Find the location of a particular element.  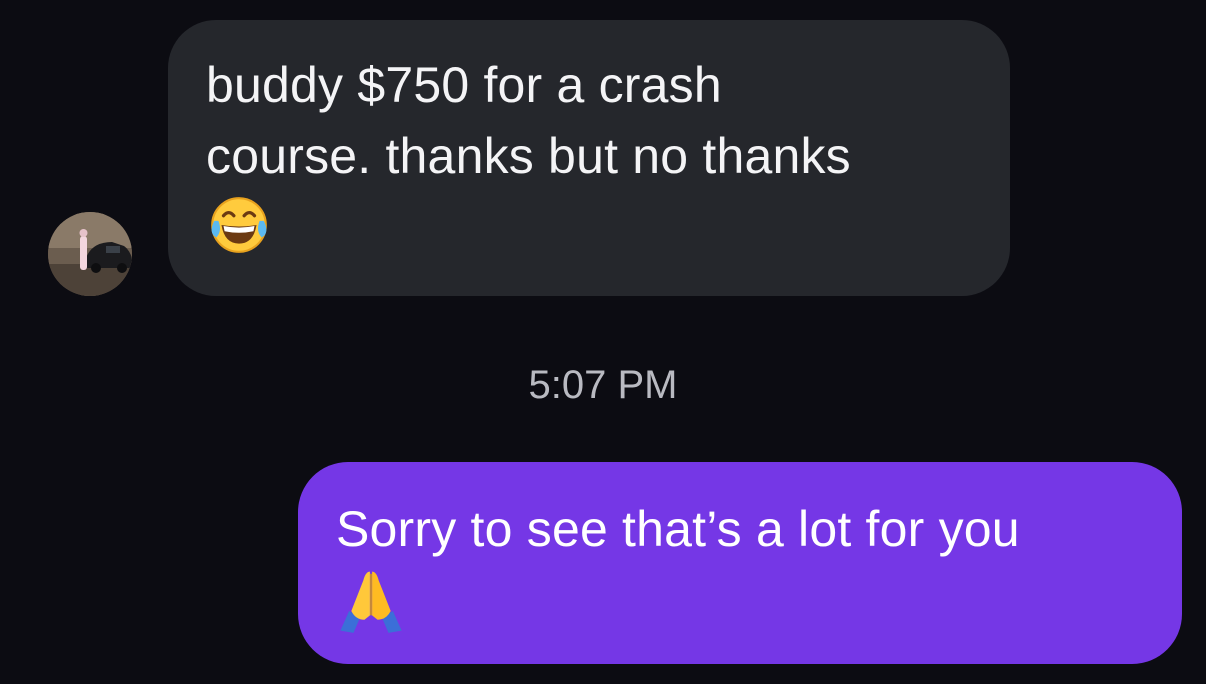

folded-hands-icon is located at coordinates (371, 600).